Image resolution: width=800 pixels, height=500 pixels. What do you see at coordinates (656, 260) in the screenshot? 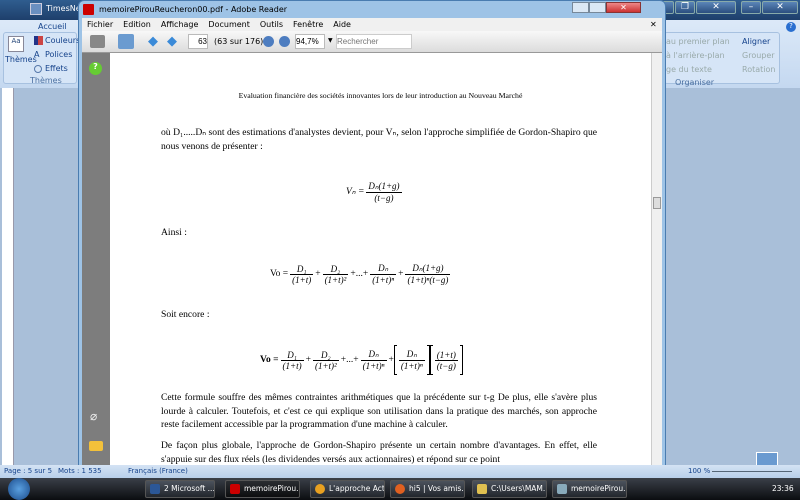
I see `vertical-scrollbar` at bounding box center [656, 260].